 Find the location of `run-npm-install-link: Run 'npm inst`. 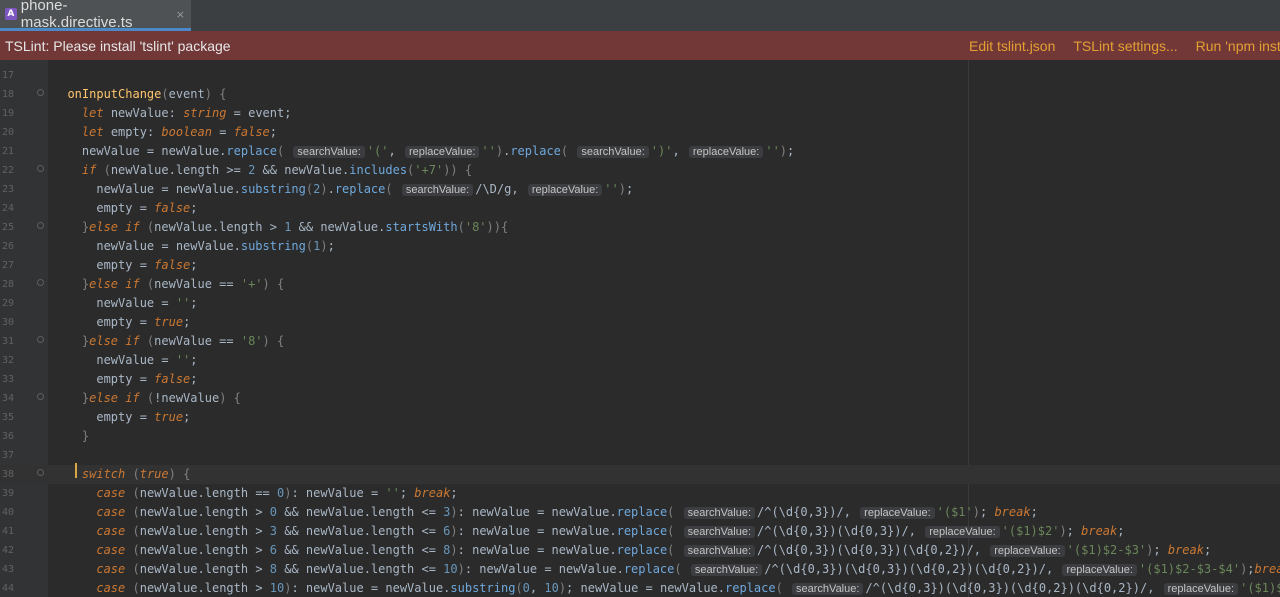

run-npm-install-link: Run 'npm inst is located at coordinates (1238, 46).